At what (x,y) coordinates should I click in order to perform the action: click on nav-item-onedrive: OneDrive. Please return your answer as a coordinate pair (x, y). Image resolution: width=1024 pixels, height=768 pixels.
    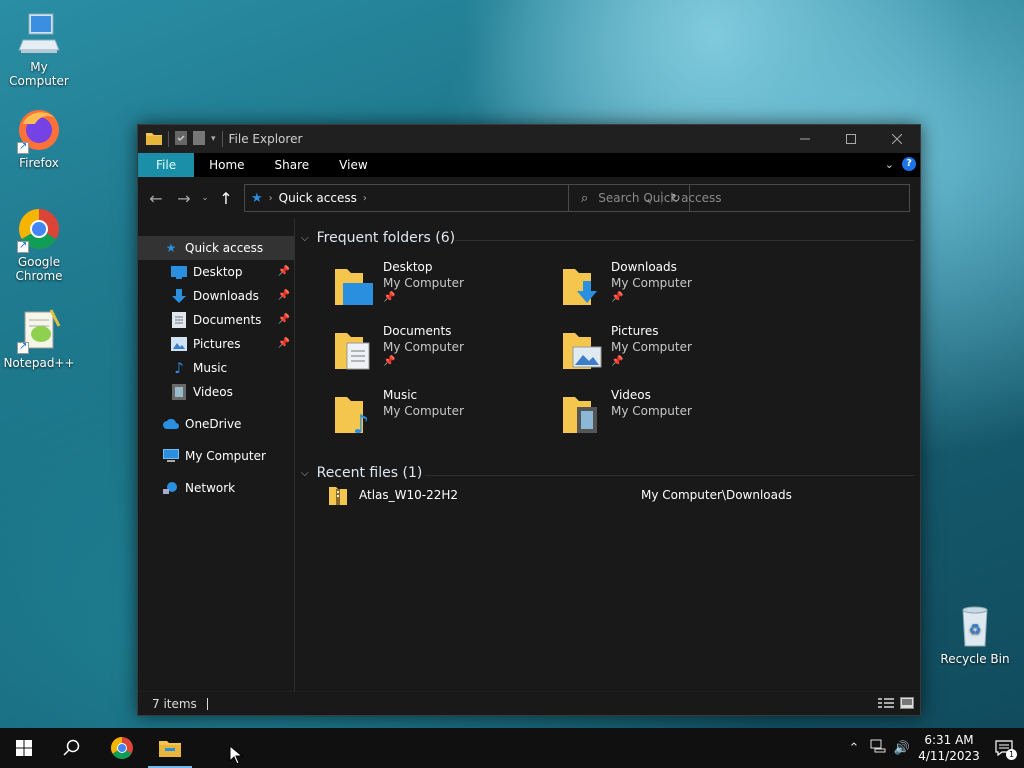
    Looking at the image, I should click on (216, 424).